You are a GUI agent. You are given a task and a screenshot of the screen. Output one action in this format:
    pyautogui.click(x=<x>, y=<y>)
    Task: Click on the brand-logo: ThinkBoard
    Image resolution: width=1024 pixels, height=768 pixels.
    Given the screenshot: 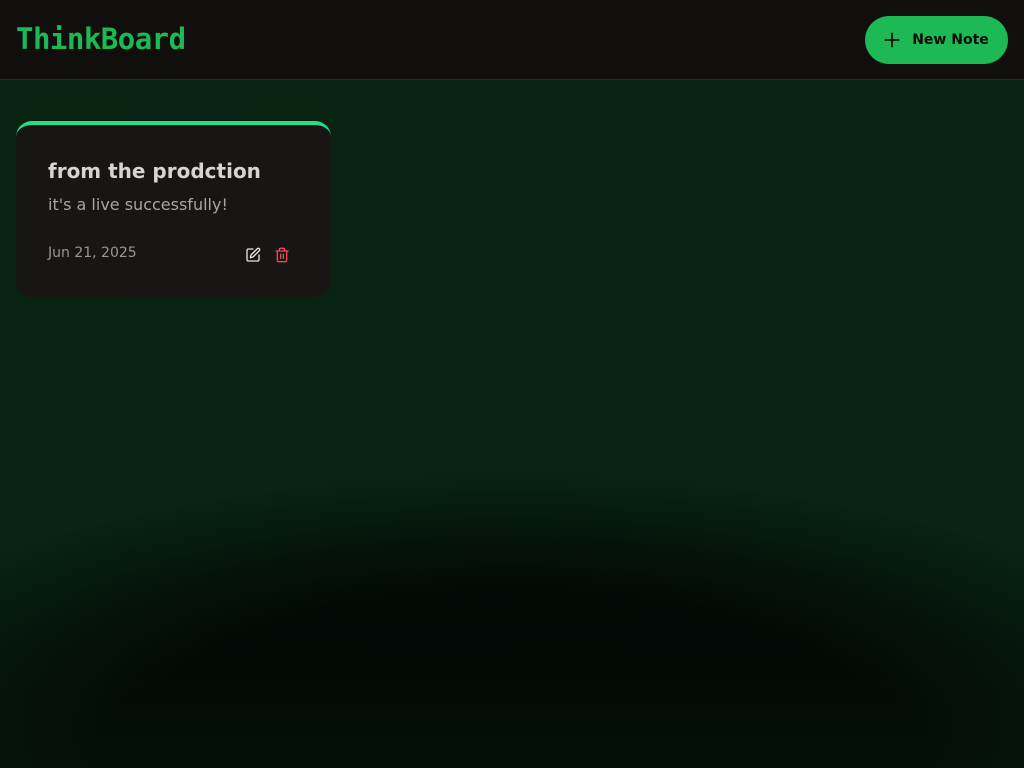 What is the action you would take?
    pyautogui.click(x=101, y=39)
    